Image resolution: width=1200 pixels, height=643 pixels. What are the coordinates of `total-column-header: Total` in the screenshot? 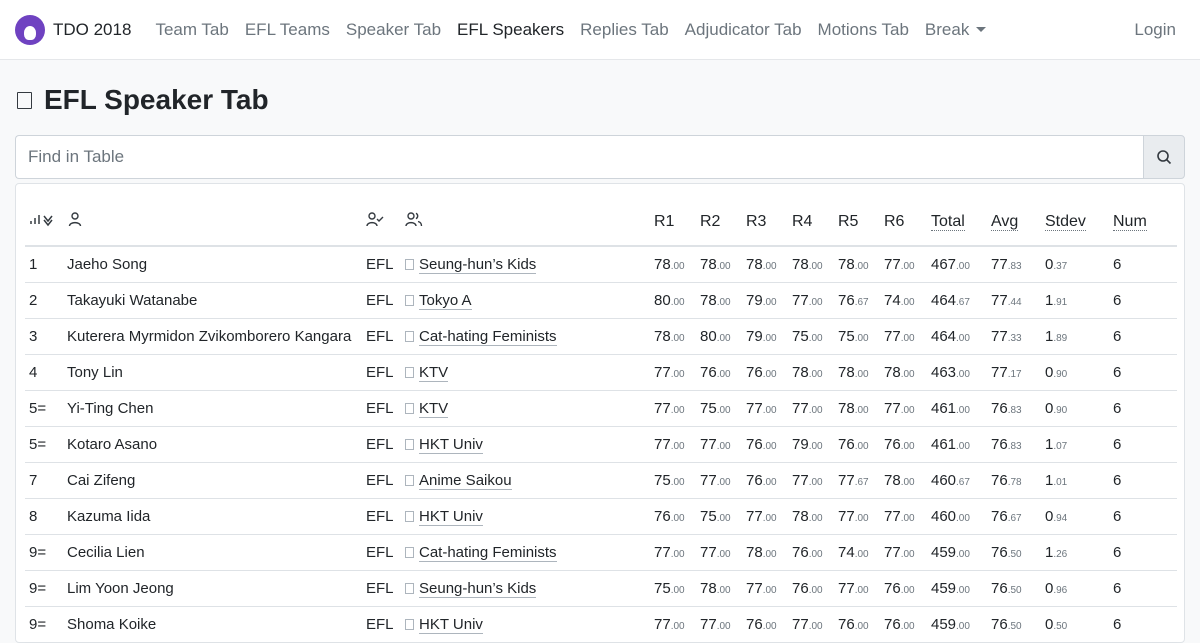 It's located at (957, 222).